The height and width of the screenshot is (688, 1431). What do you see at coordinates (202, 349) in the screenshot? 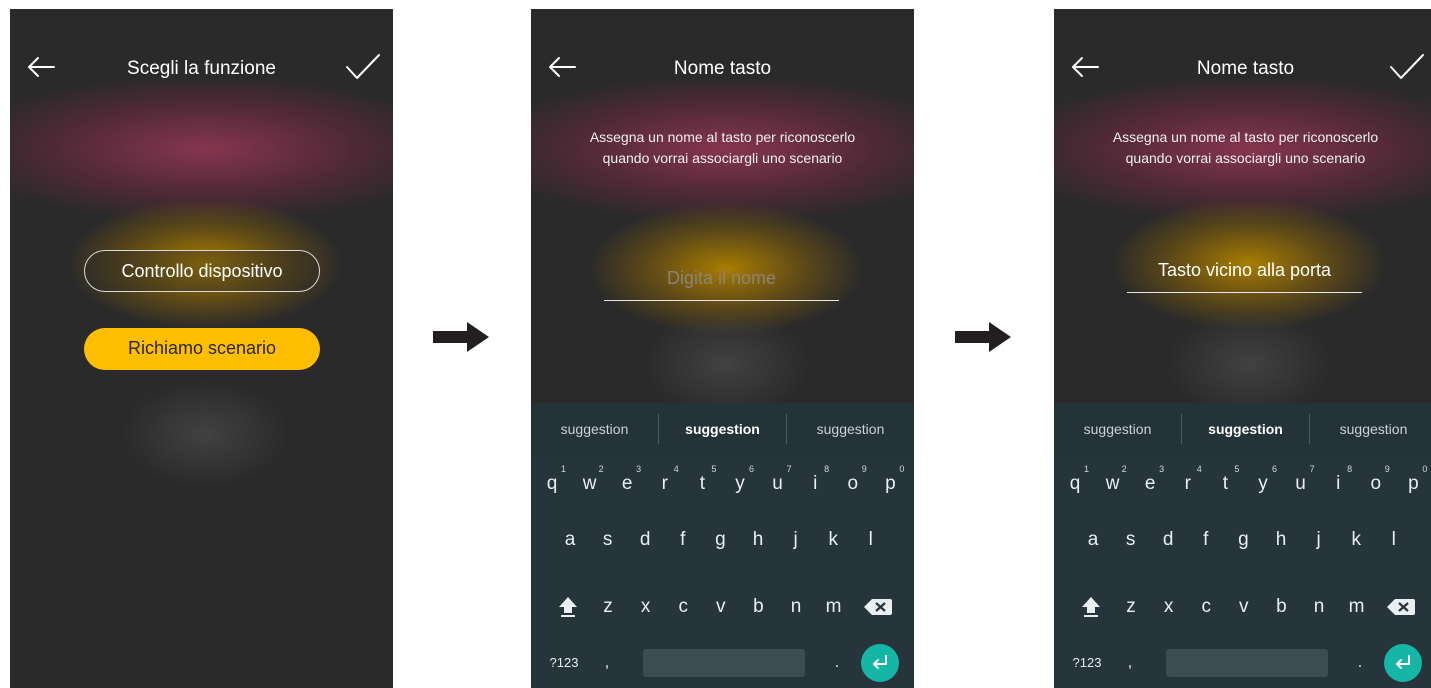
I see `scenario-recall-button: Richiamo scenario` at bounding box center [202, 349].